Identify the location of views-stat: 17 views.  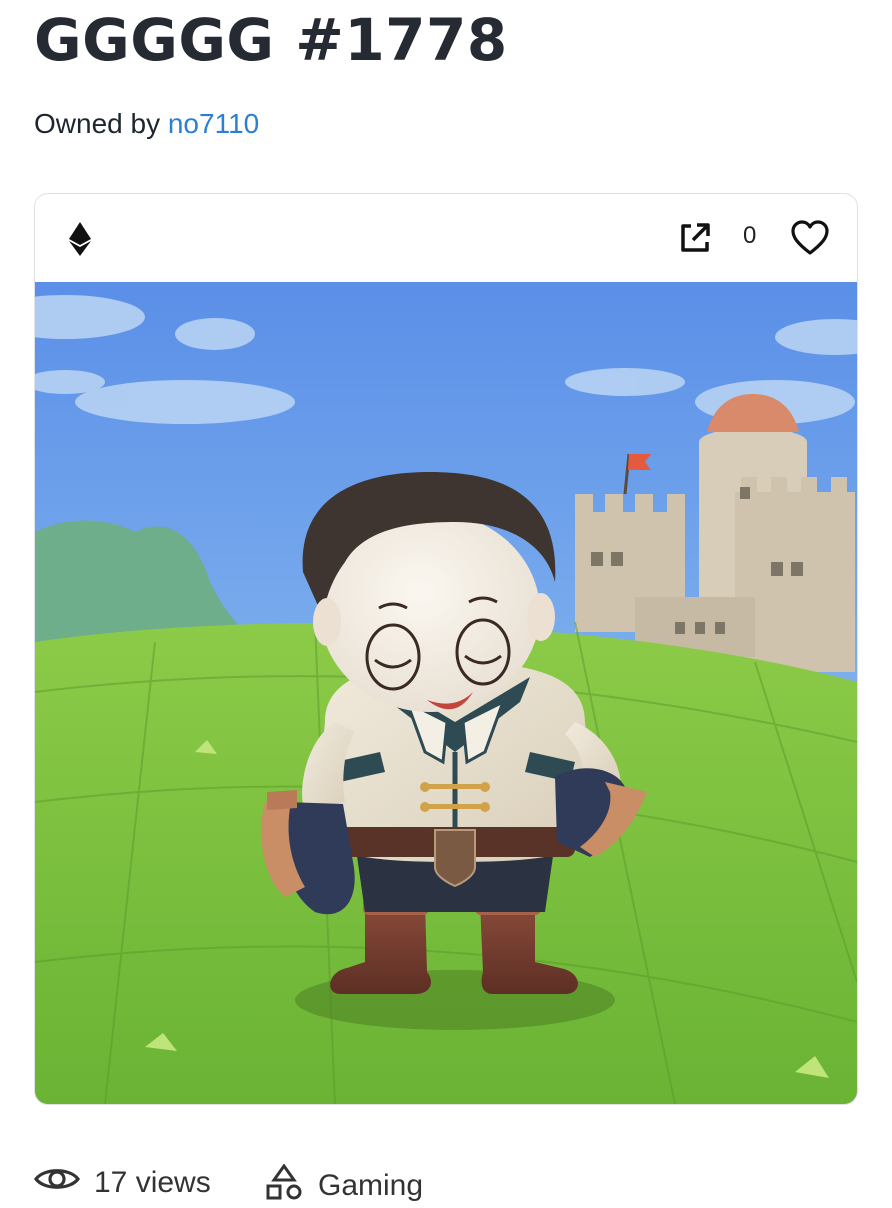
(122, 1183).